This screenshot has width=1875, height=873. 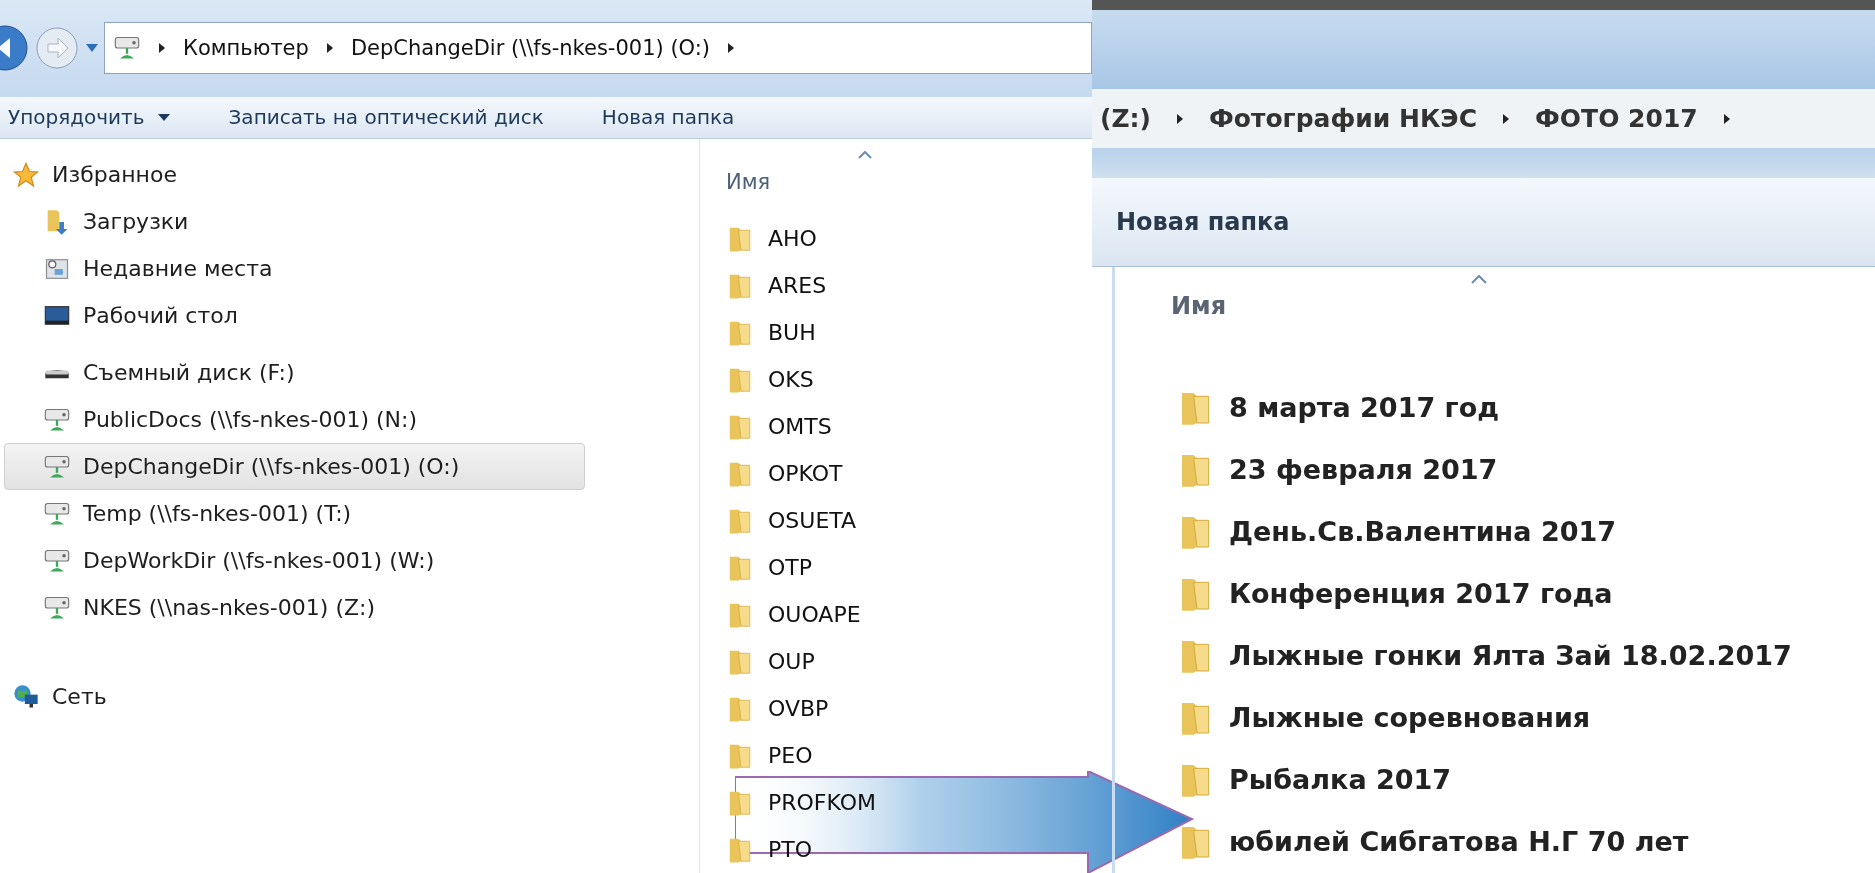 What do you see at coordinates (792, 332) in the screenshot?
I see `folder-name: BUH` at bounding box center [792, 332].